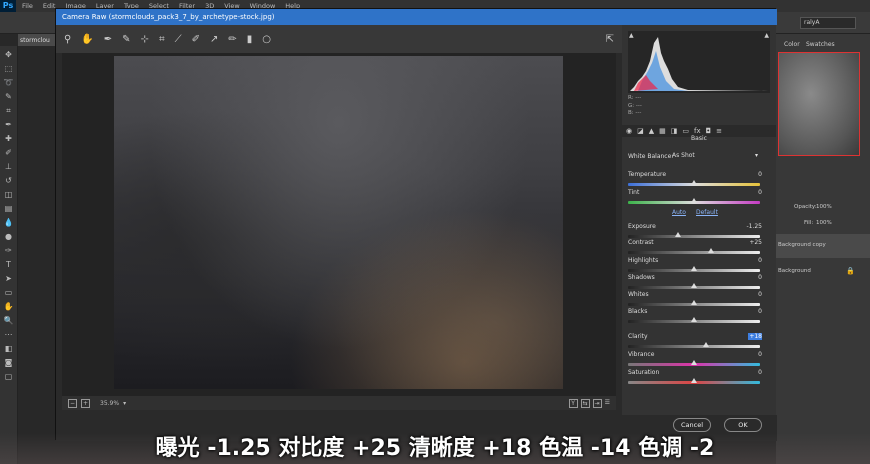 This screenshot has width=870, height=464. What do you see at coordinates (9, 153) in the screenshot?
I see `brush-icon: ✐` at bounding box center [9, 153].